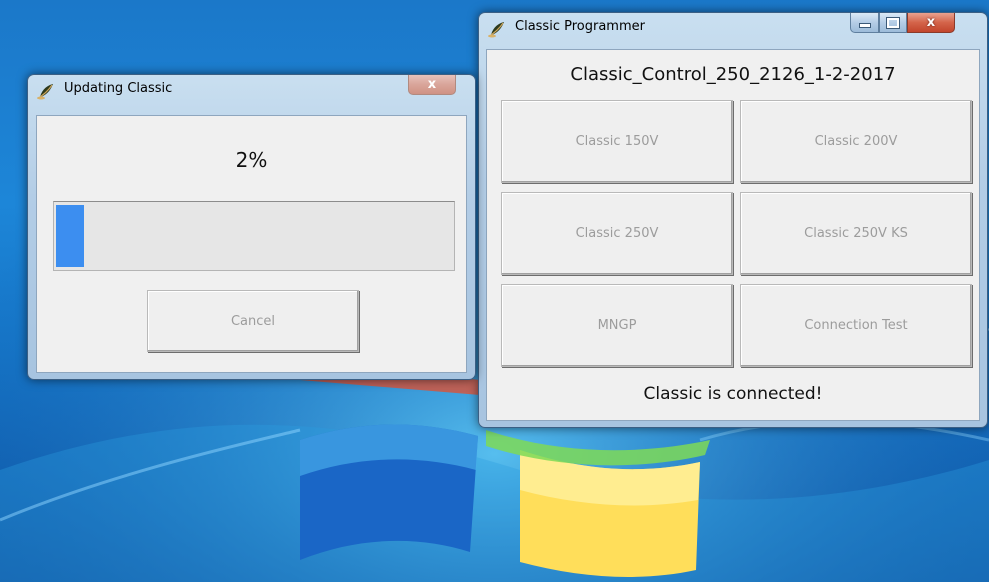  Describe the element at coordinates (70, 236) in the screenshot. I see `progress-fill` at that location.